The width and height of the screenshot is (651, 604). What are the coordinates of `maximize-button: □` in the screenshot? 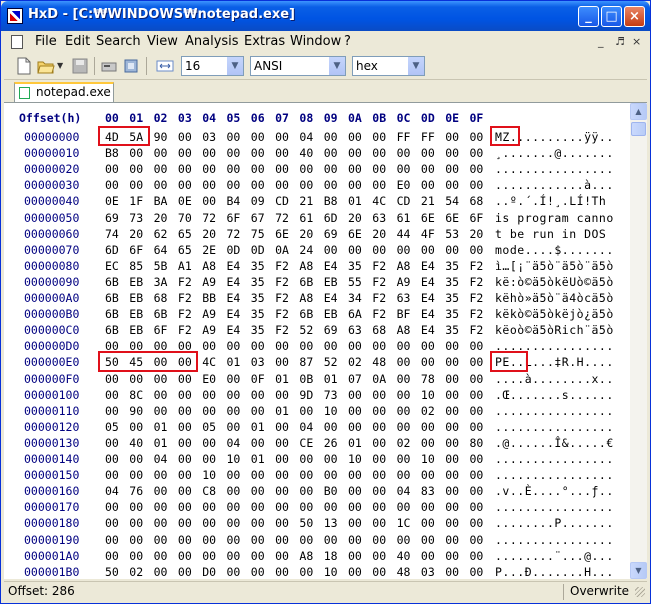 It's located at (611, 16).